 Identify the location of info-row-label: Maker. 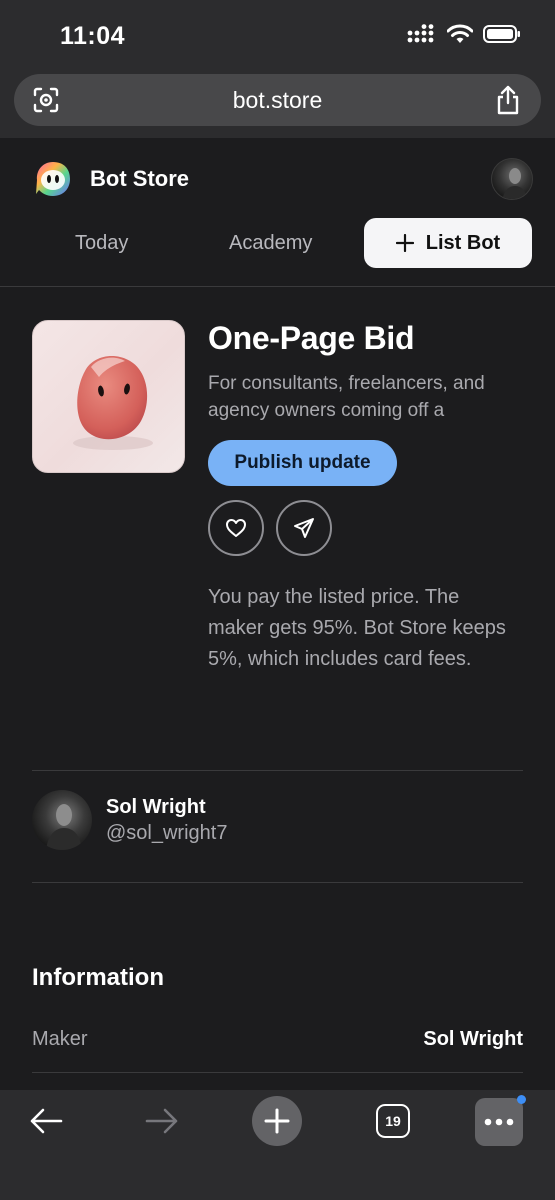
(60, 1039).